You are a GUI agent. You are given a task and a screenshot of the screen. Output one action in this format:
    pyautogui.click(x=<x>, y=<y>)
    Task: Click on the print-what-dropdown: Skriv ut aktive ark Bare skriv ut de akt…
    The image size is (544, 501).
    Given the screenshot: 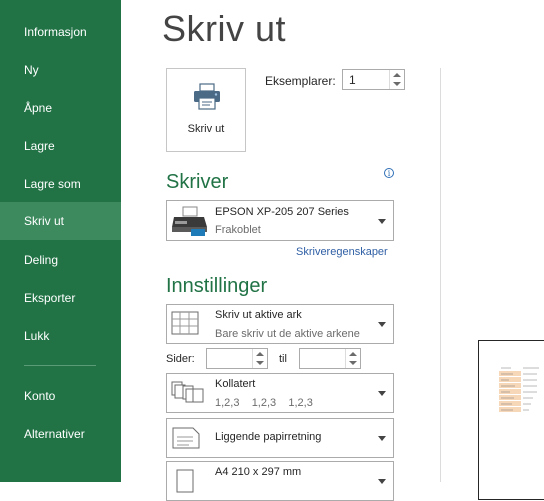 What is the action you would take?
    pyautogui.click(x=280, y=324)
    